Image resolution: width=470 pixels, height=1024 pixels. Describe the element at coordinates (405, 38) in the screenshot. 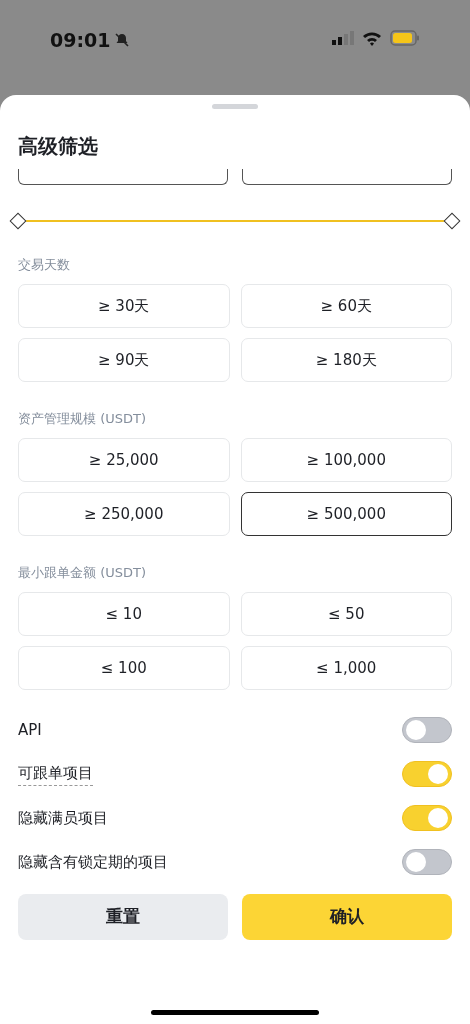

I see `battery-icon` at that location.